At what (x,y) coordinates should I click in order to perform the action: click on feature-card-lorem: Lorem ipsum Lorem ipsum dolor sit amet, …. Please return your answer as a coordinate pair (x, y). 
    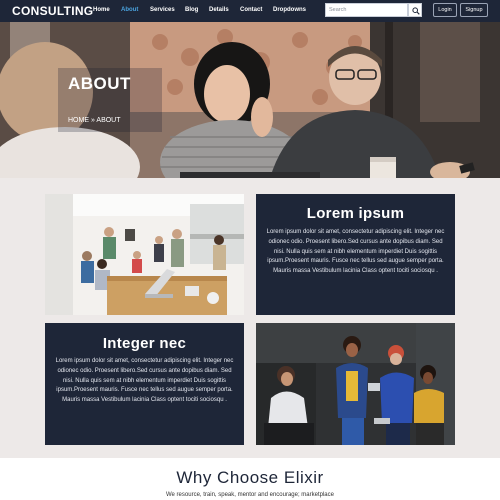
    Looking at the image, I should click on (355, 254).